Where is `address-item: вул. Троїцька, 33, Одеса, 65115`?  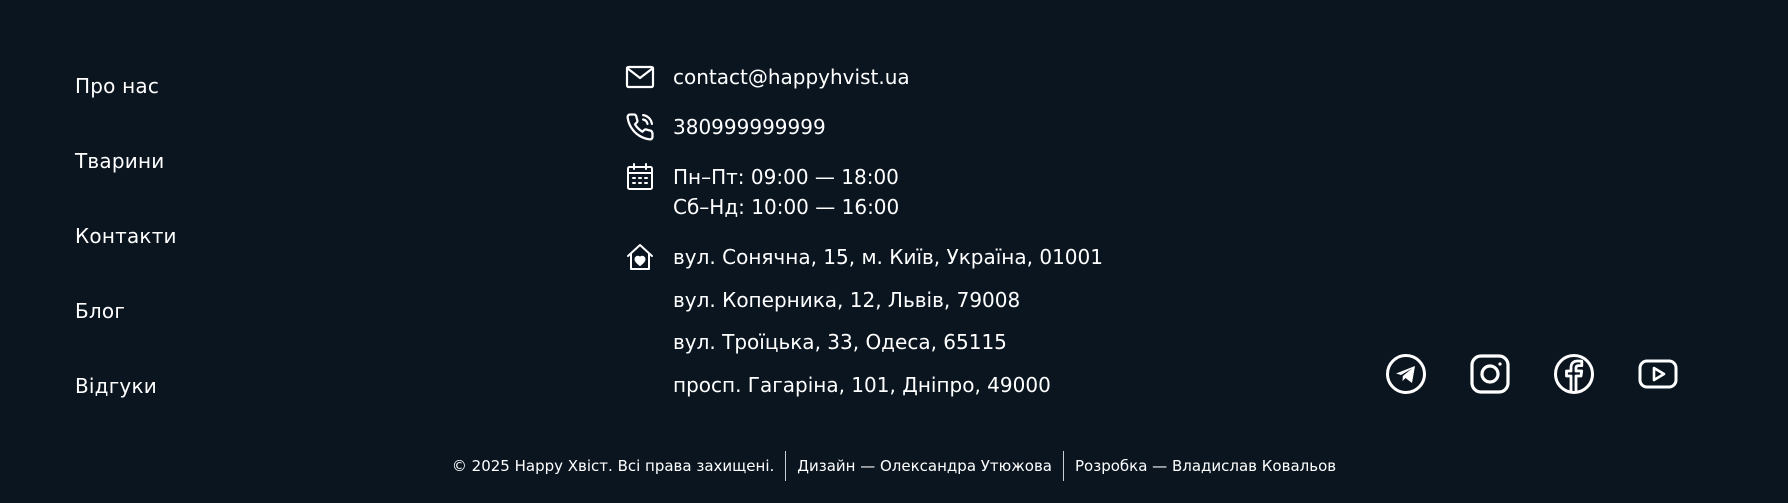 address-item: вул. Троїцька, 33, Одеса, 65115 is located at coordinates (840, 342).